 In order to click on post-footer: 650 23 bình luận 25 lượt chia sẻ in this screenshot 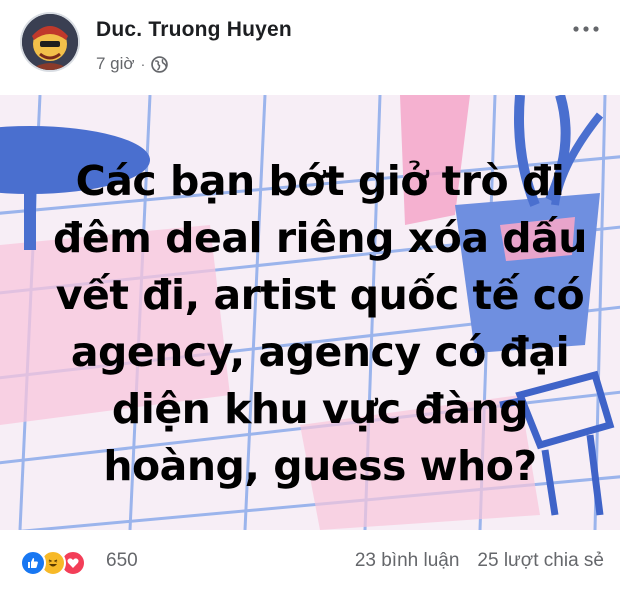, I will do `click(310, 563)`.